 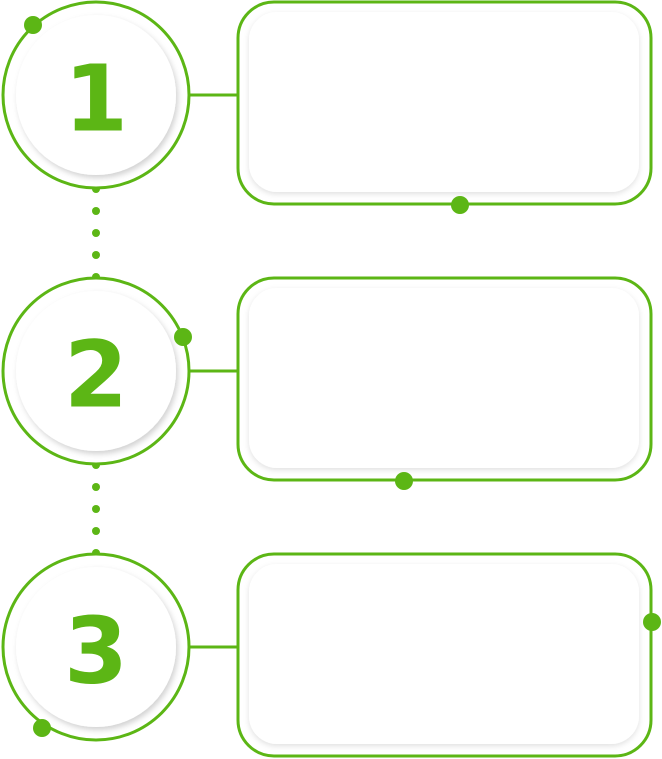 I want to click on step-1-number: 1, so click(x=96, y=99).